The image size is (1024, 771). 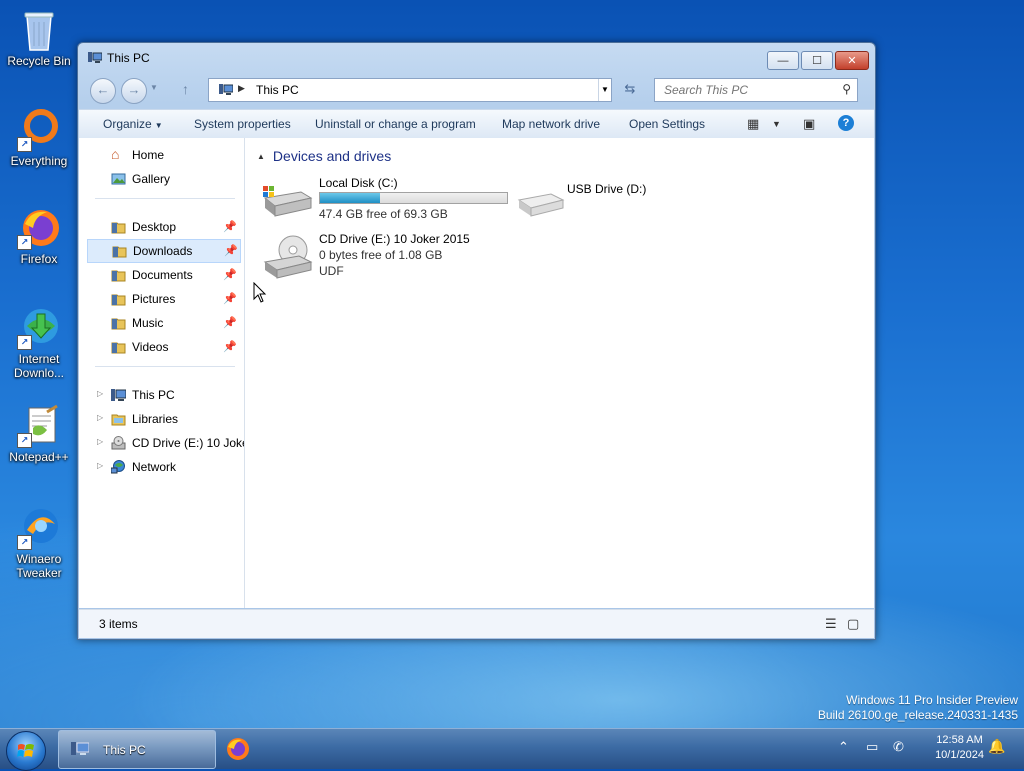 I want to click on map-network-drive-button: Map network drive, so click(x=551, y=124).